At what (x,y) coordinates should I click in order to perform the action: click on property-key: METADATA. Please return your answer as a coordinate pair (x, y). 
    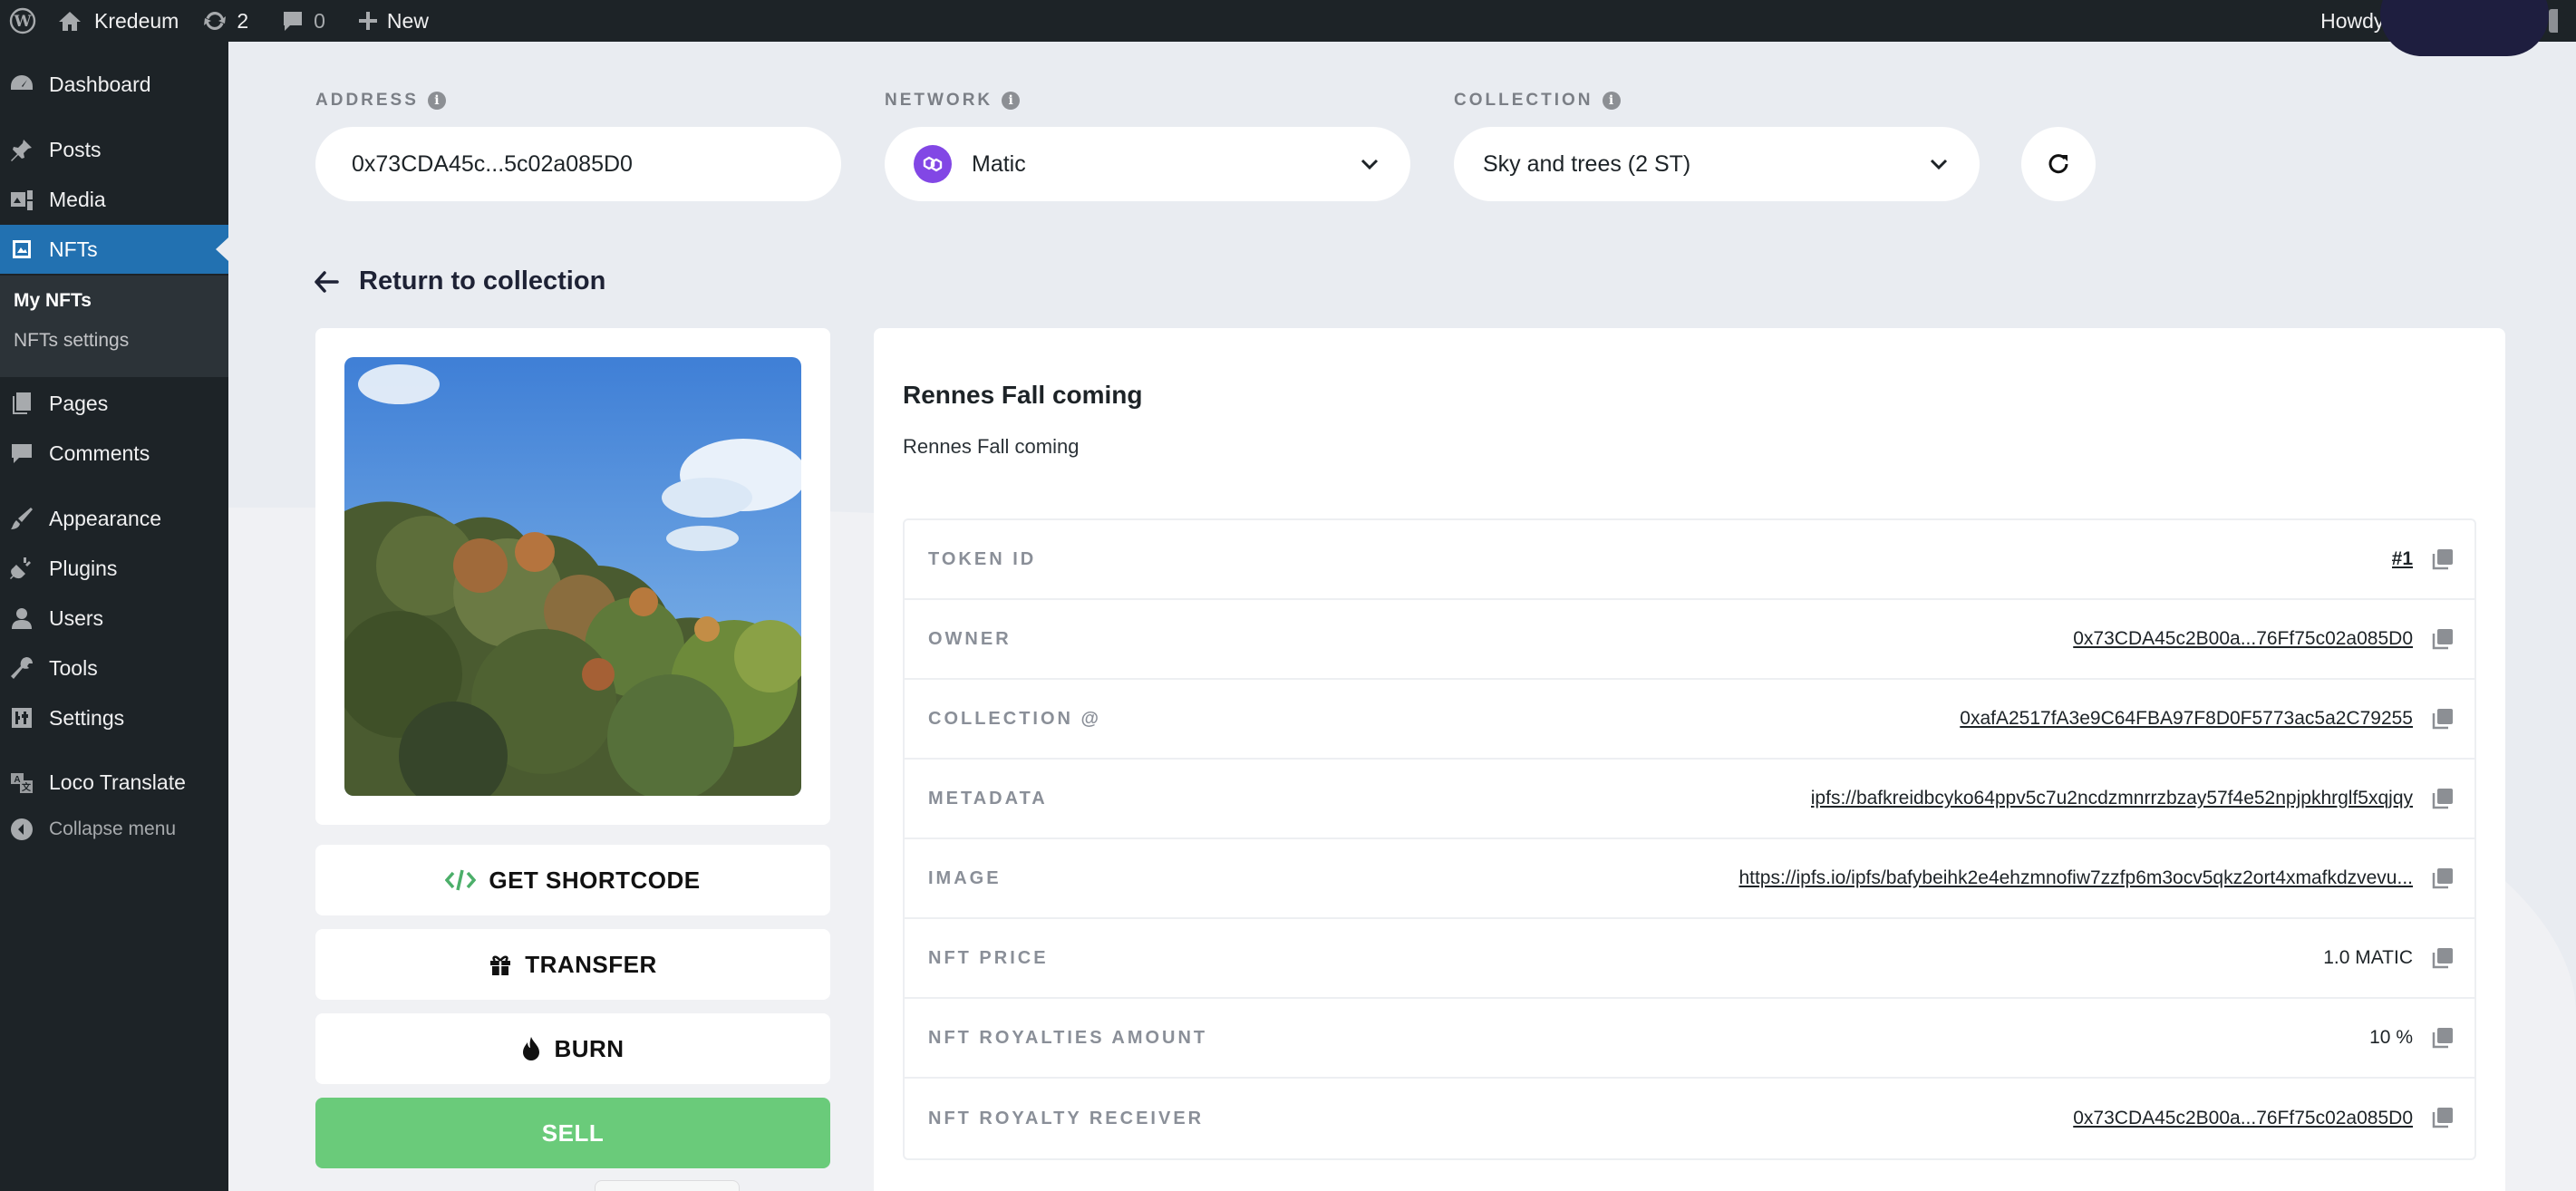
    Looking at the image, I should click on (988, 798).